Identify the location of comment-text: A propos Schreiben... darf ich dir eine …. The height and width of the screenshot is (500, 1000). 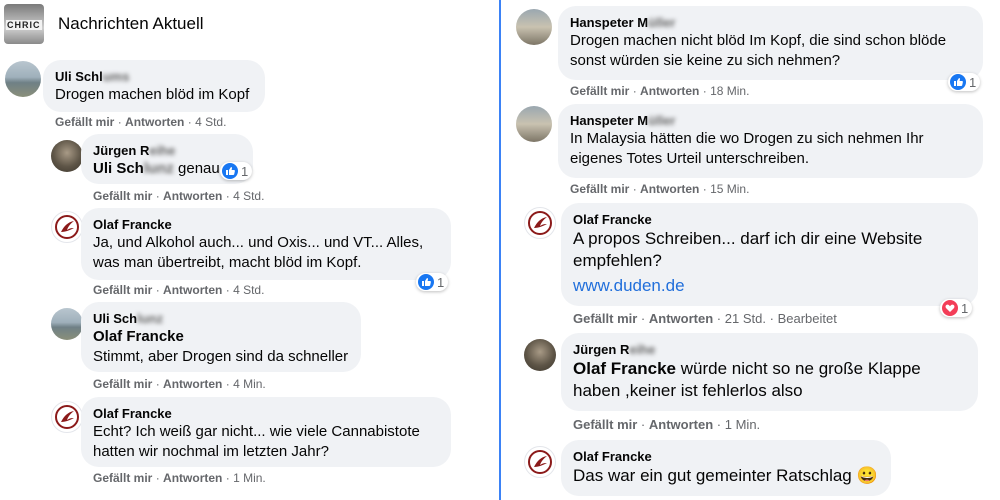
(748, 249).